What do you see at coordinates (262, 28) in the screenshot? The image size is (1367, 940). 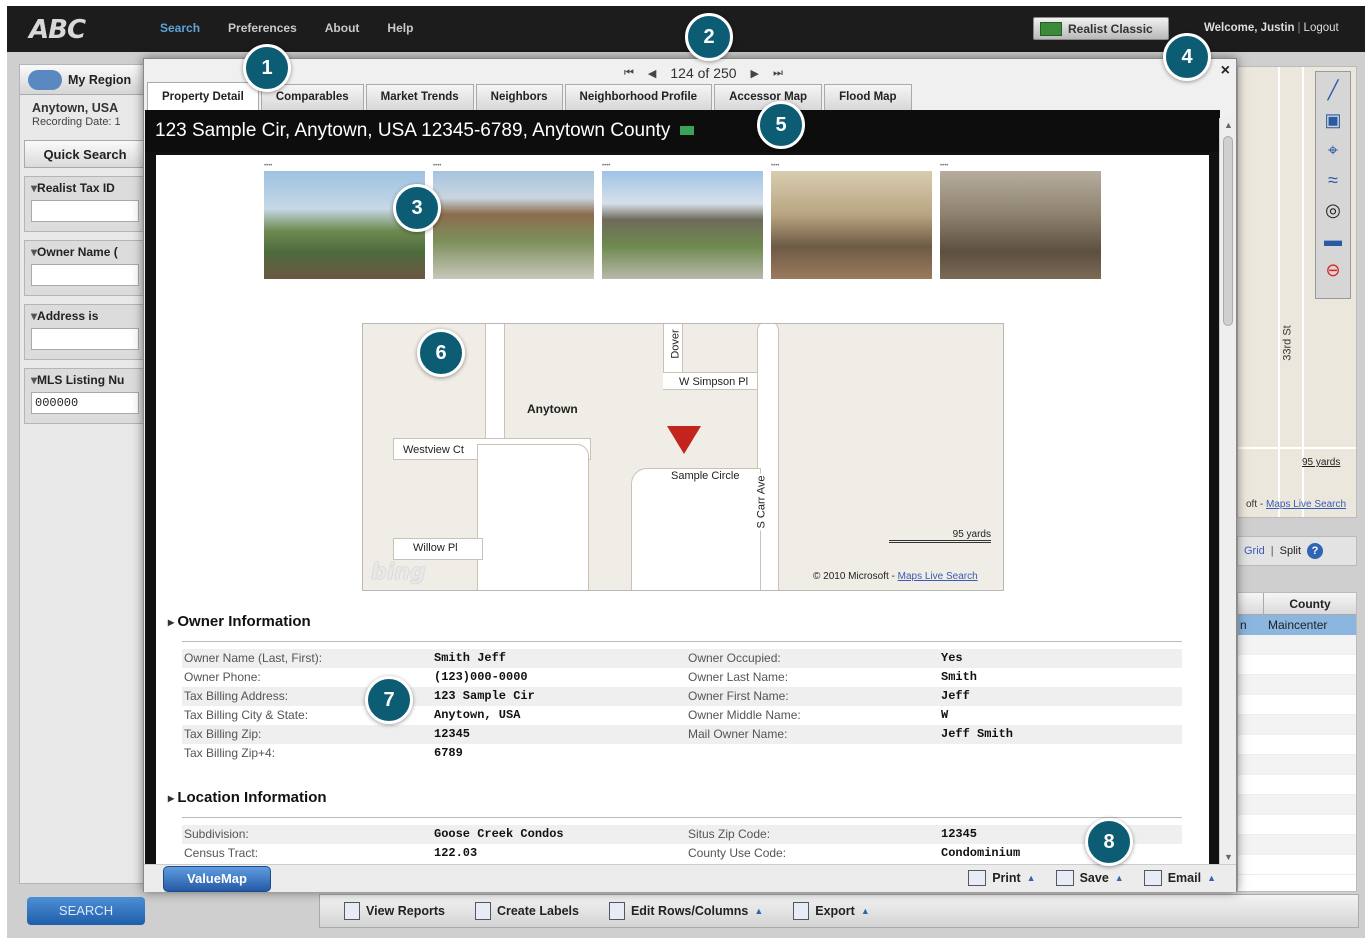 I see `nav-preferences: Preferences` at bounding box center [262, 28].